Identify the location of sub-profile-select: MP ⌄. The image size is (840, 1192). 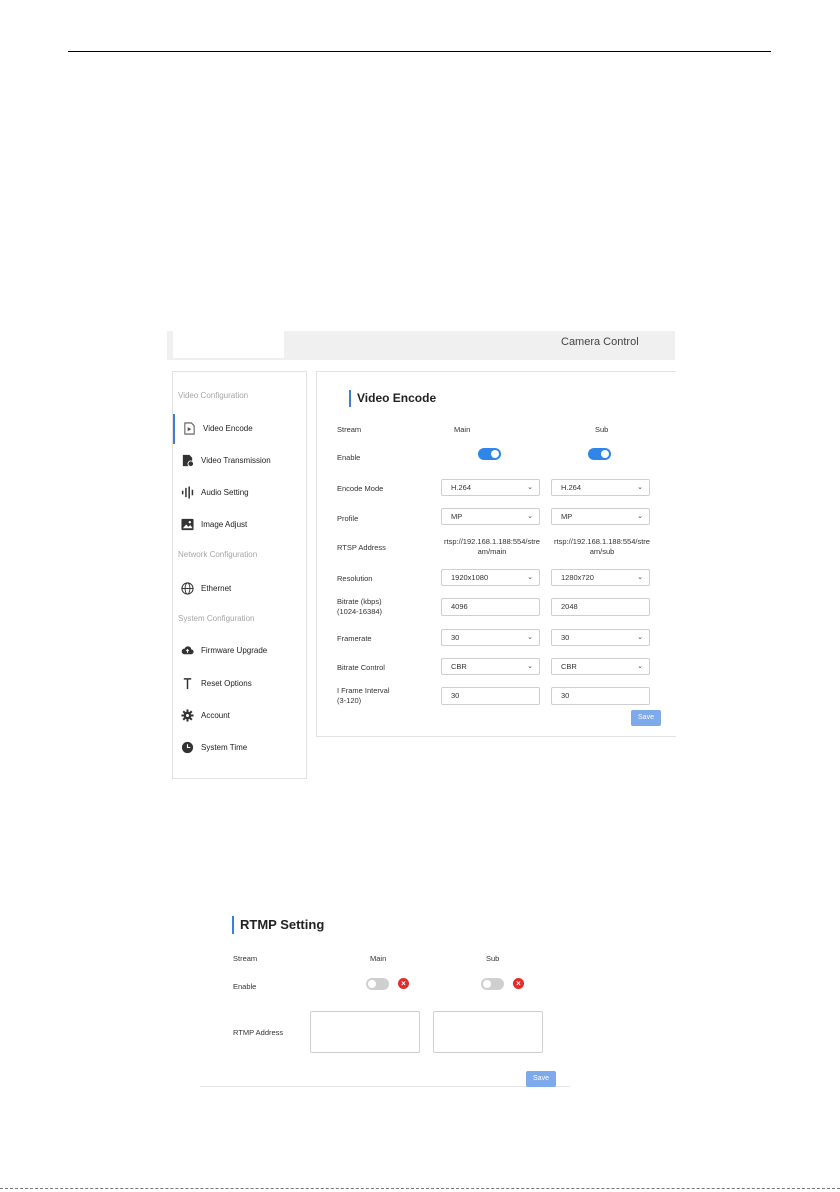
(600, 516).